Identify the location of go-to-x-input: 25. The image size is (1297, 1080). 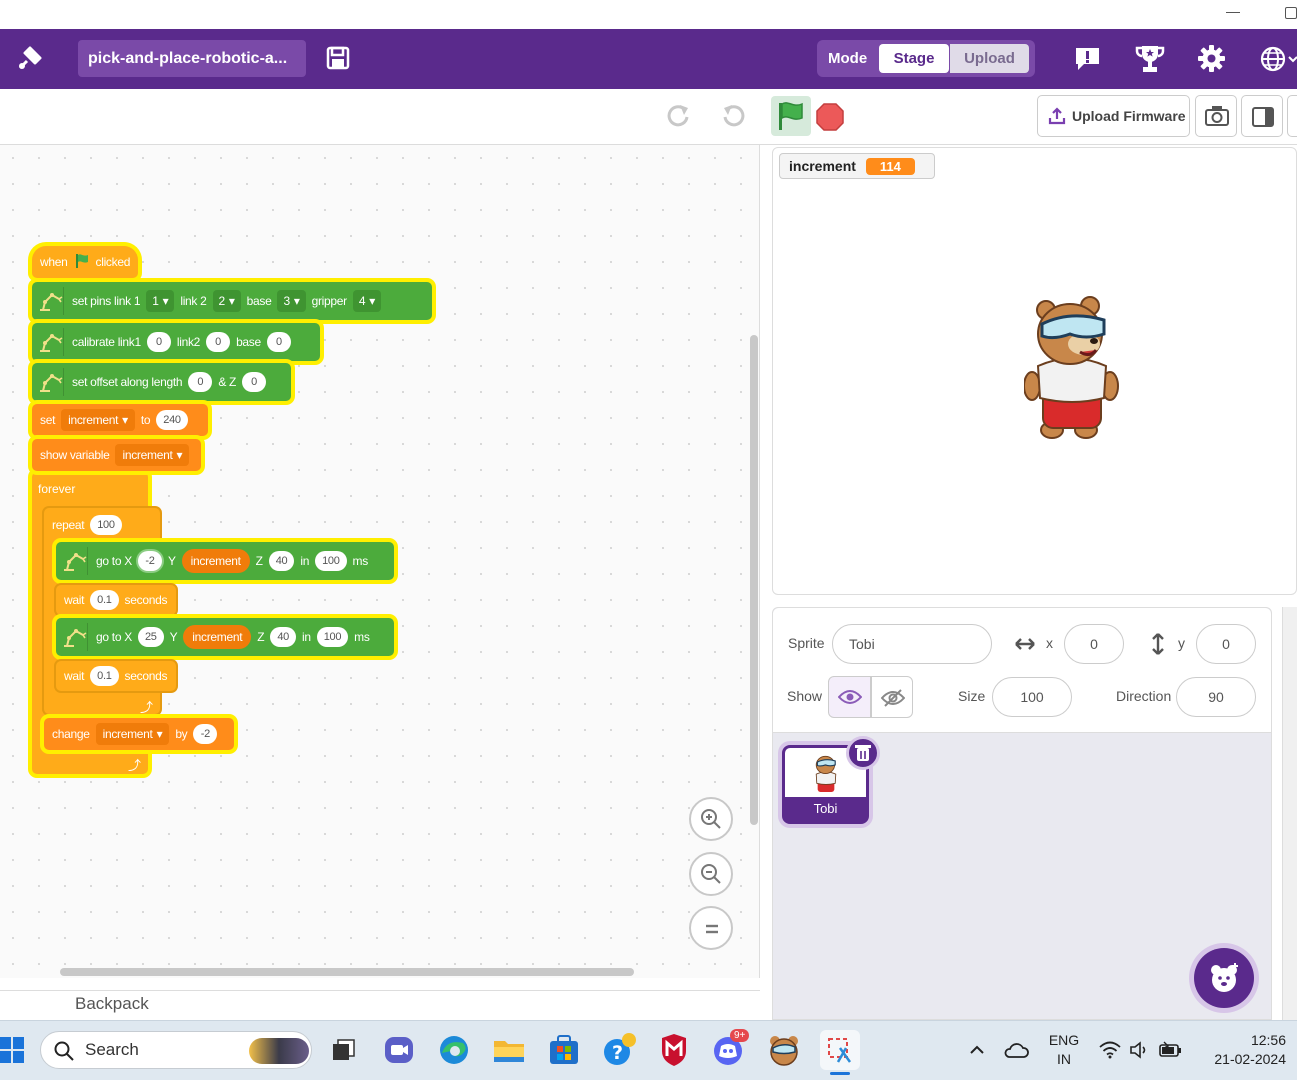
(150, 637).